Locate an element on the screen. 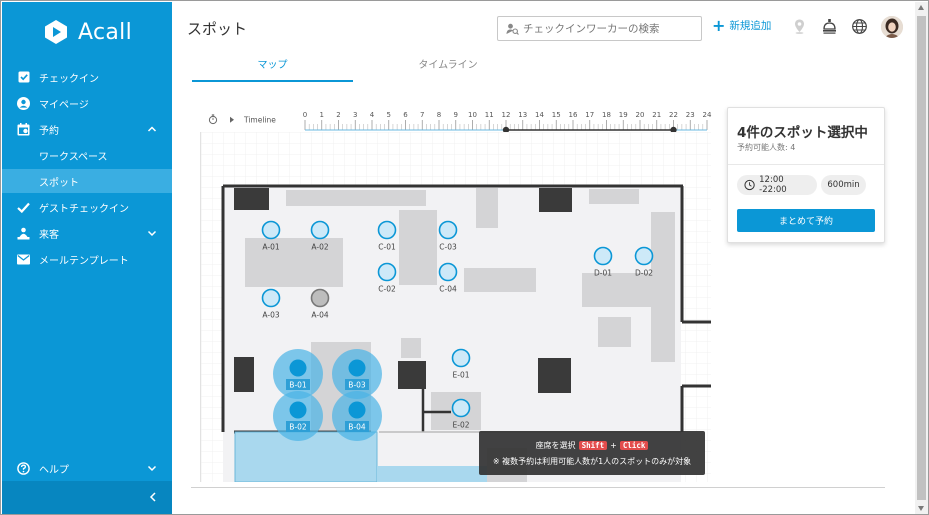  spot-d-02: D-02 is located at coordinates (644, 262).